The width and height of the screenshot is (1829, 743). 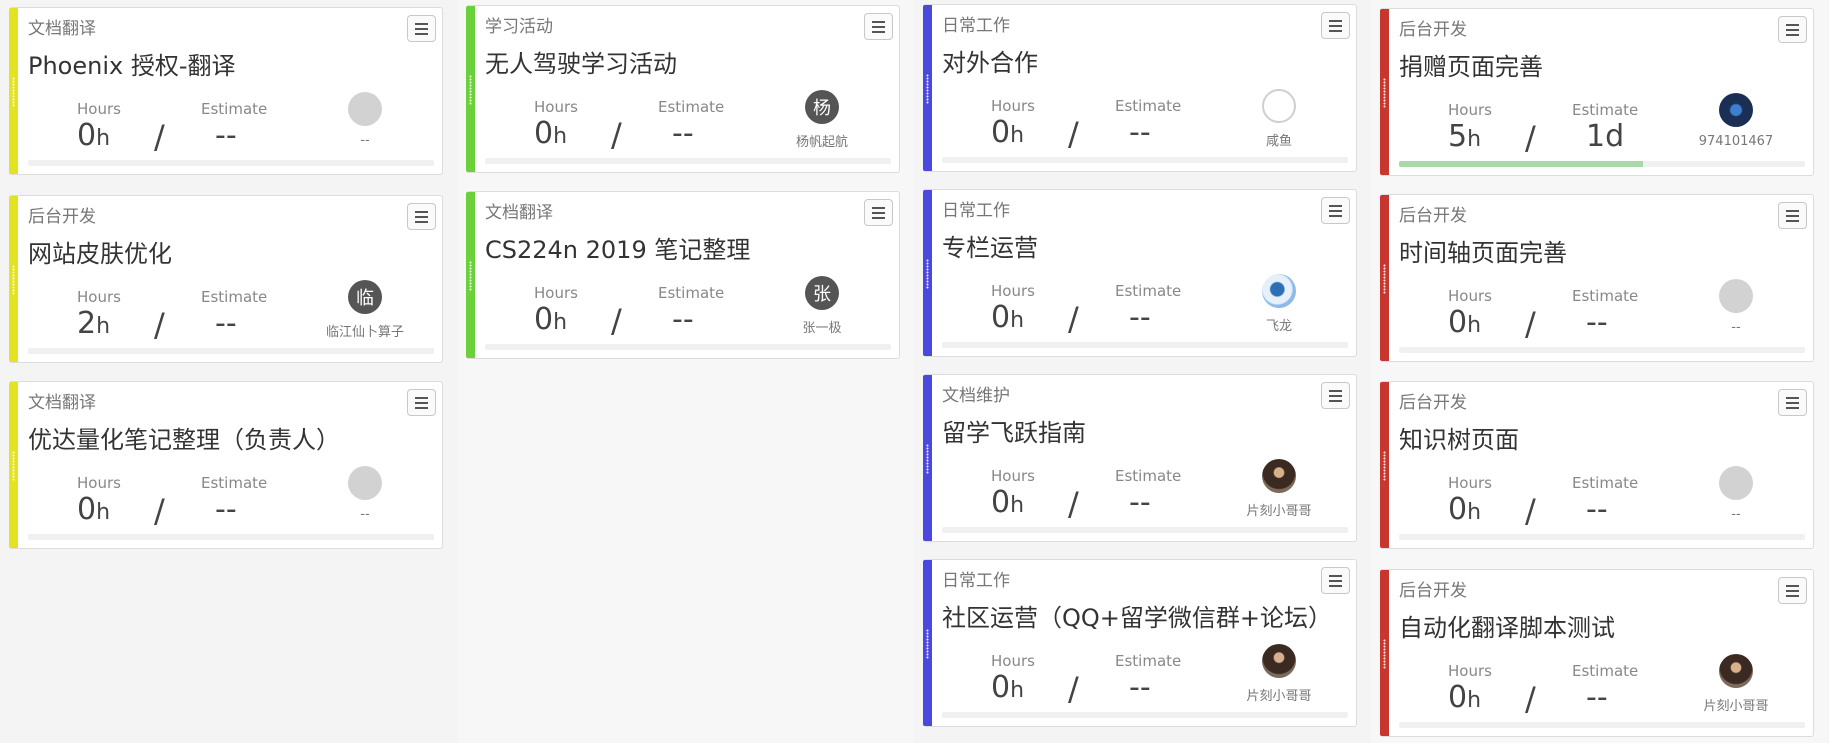 I want to click on task-card: 日常工作 专栏运营 Hours Estimate 0h / -- 飞龙, so click(x=1140, y=273).